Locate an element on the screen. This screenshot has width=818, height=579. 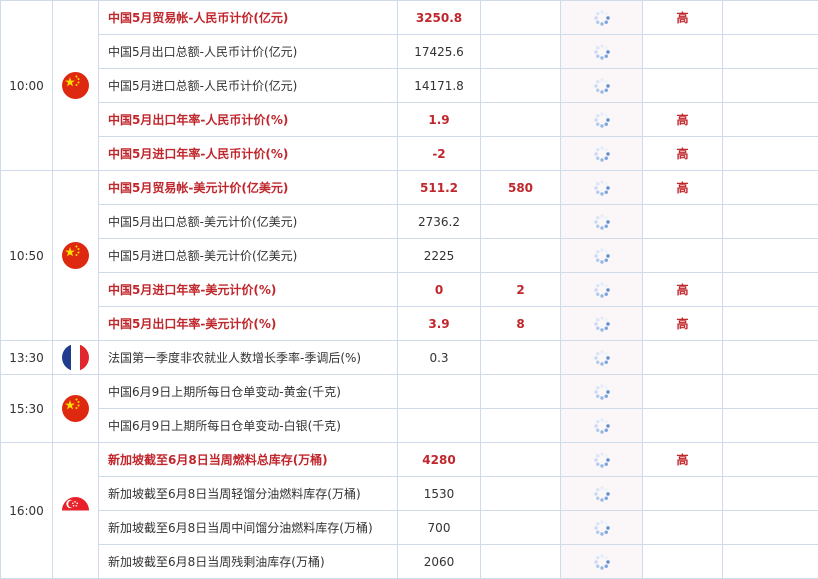
actual-value: 17425.6 is located at coordinates (439, 52).